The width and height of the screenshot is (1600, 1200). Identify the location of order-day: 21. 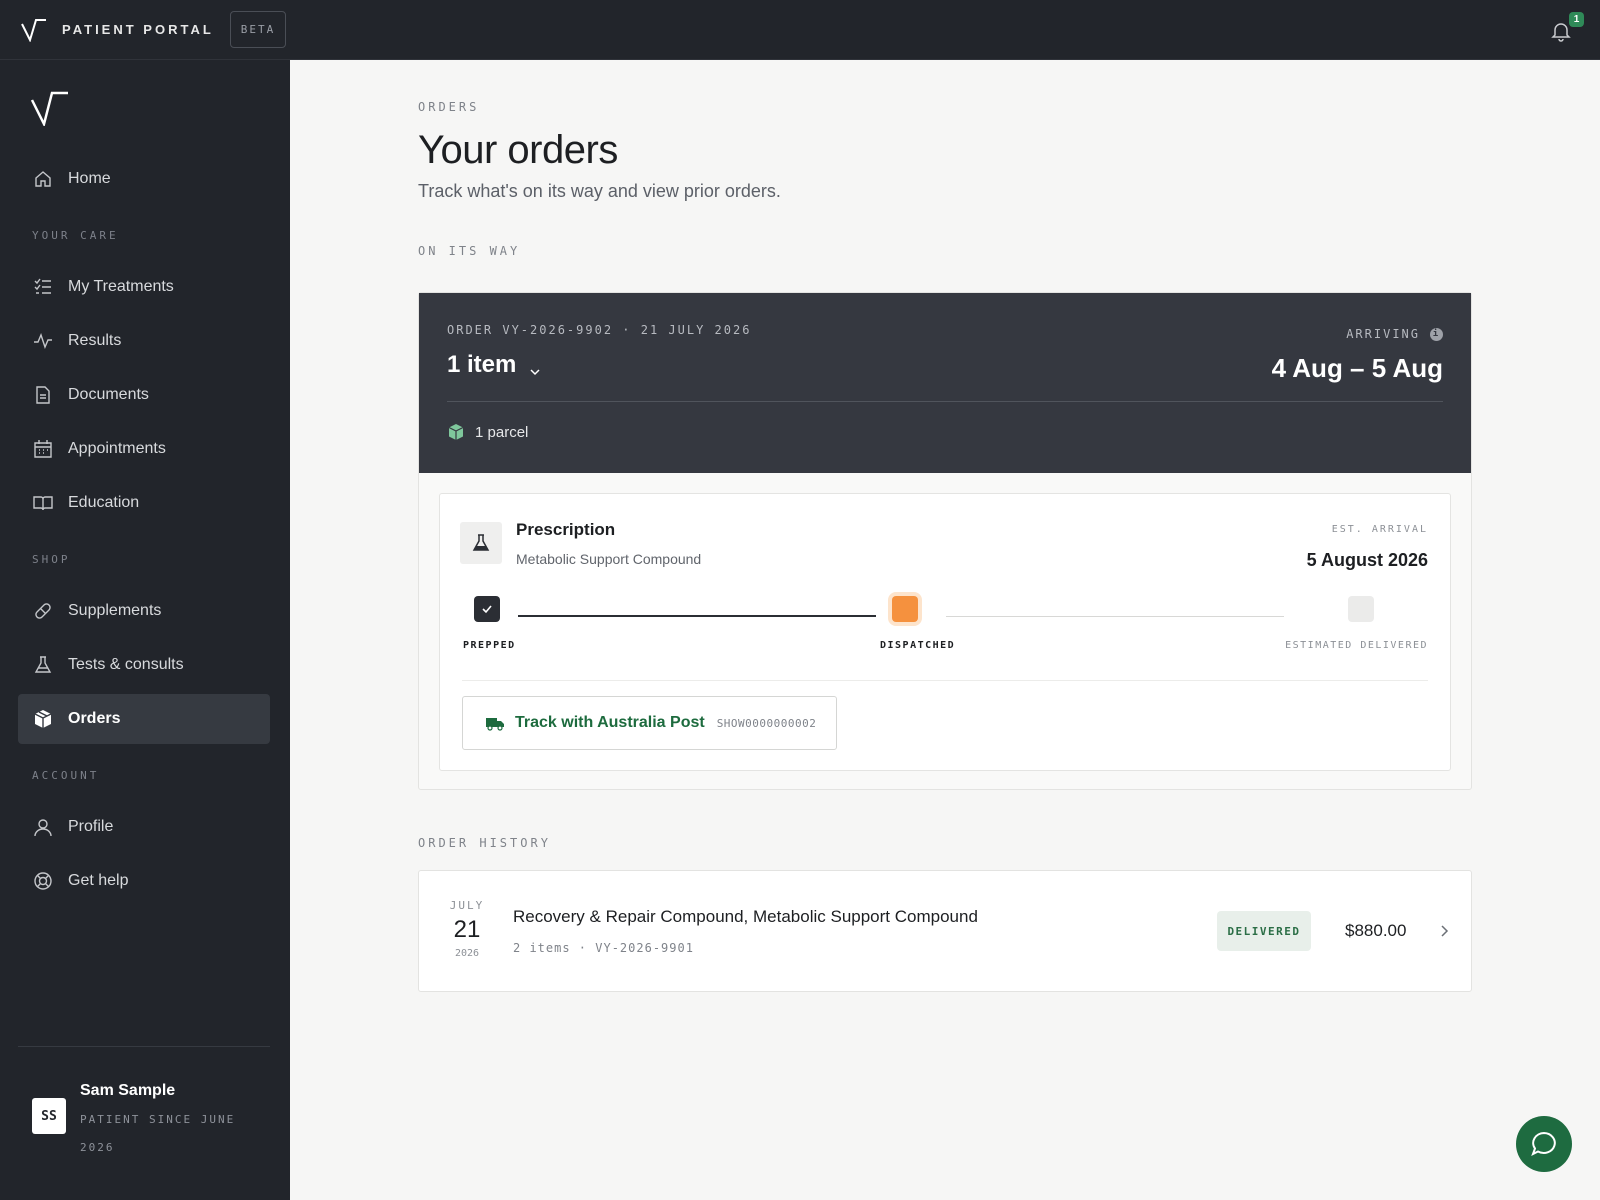
(467, 929).